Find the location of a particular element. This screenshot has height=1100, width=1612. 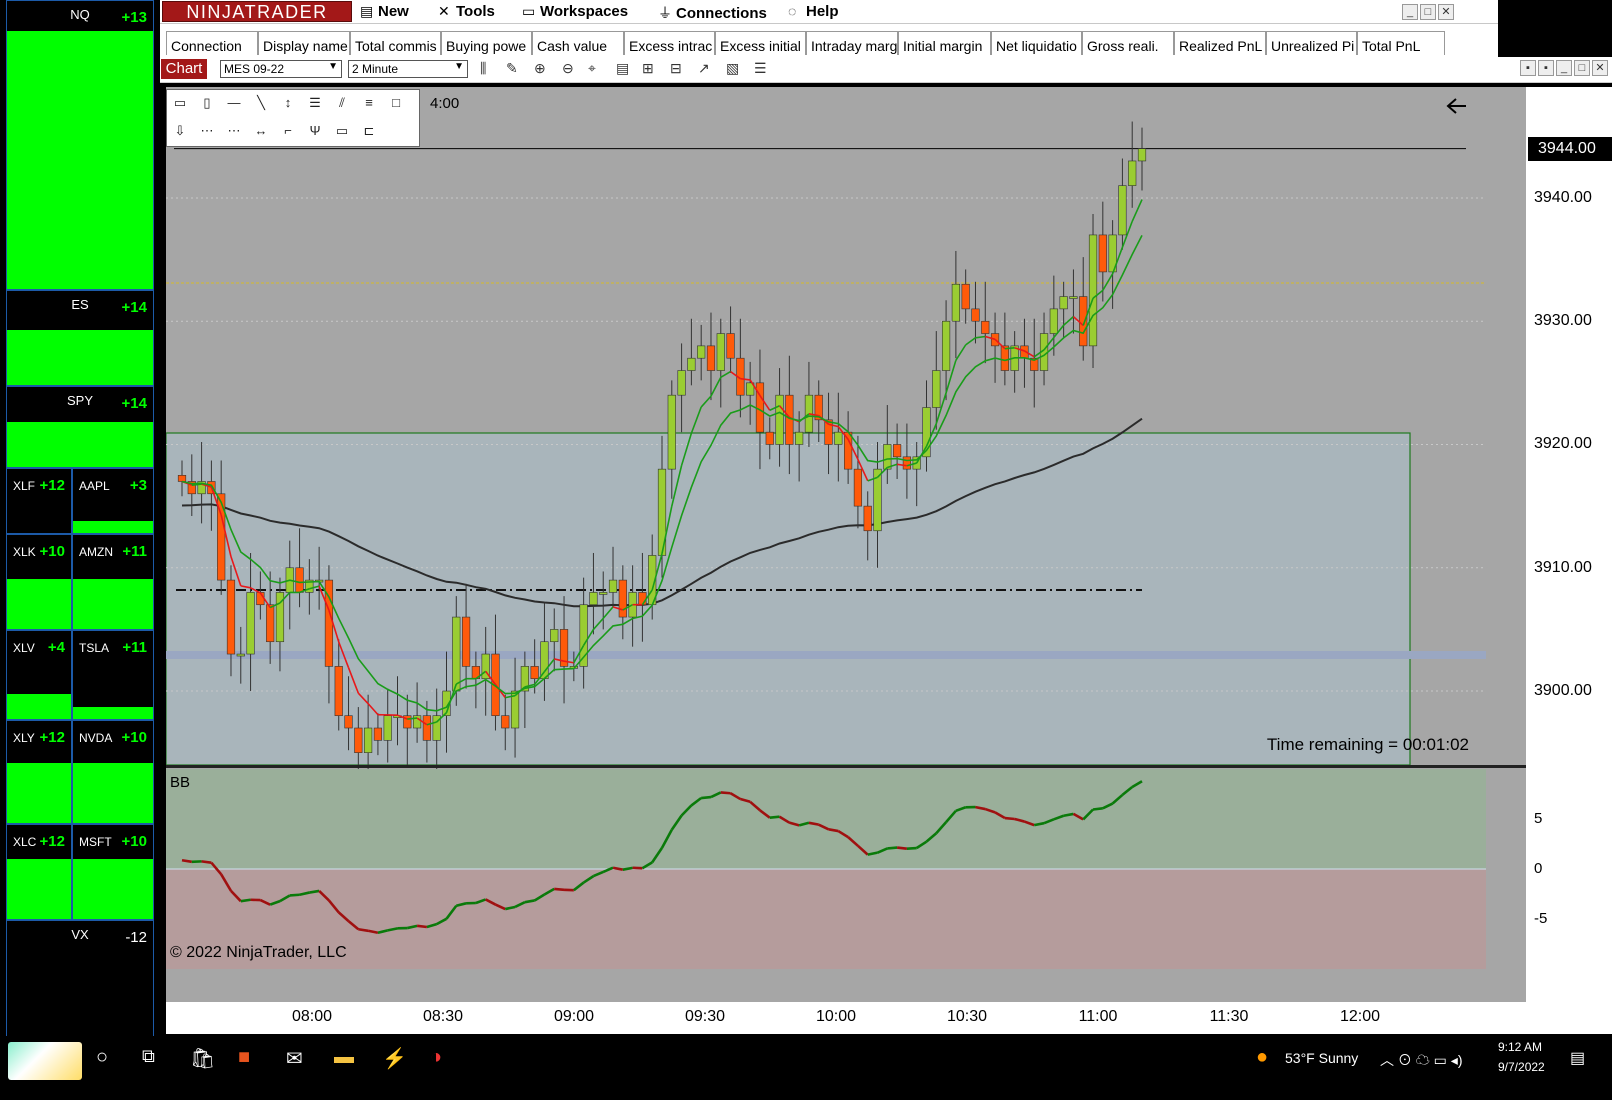

draw-pencil-icon: ✎ is located at coordinates (512, 68).